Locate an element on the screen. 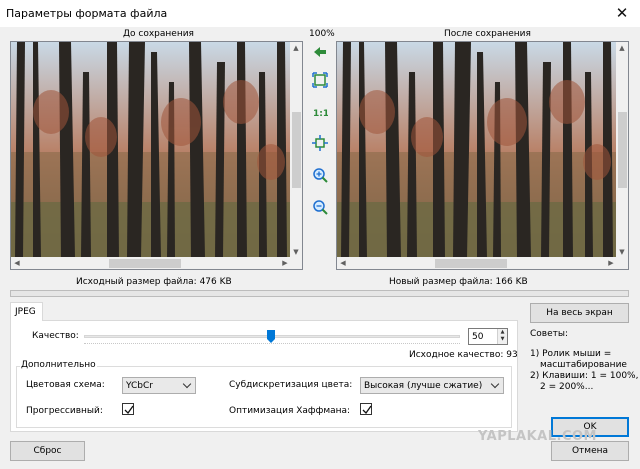  tip1-line1: 1) Ролик мыши = is located at coordinates (571, 354).